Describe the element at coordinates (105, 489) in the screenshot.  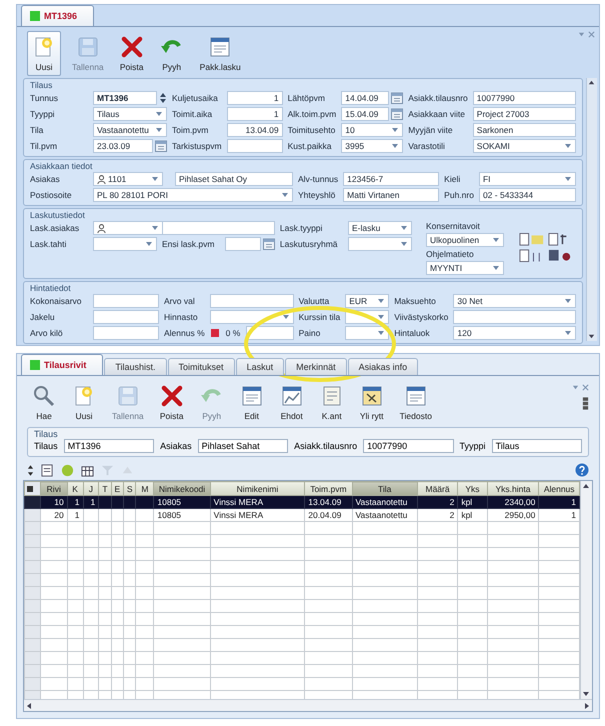
I see `column-header: T` at that location.